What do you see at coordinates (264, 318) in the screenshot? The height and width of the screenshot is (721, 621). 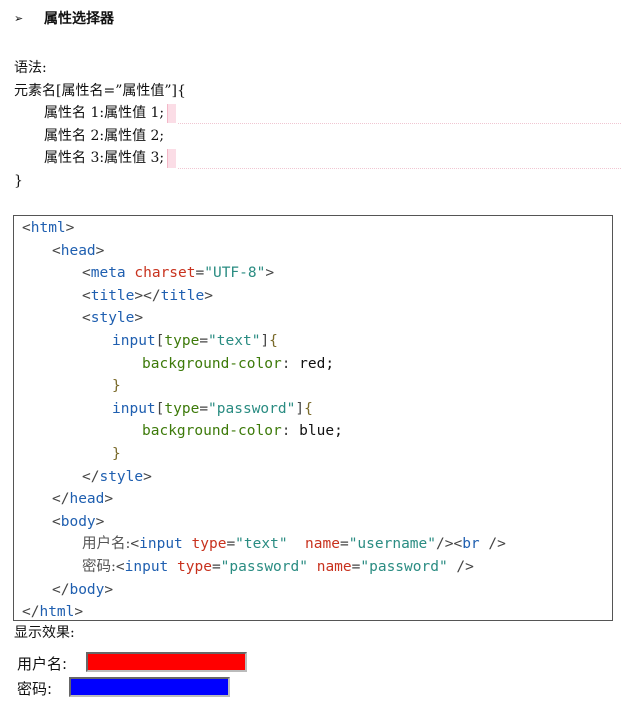 I see `code-line: <style>` at bounding box center [264, 318].